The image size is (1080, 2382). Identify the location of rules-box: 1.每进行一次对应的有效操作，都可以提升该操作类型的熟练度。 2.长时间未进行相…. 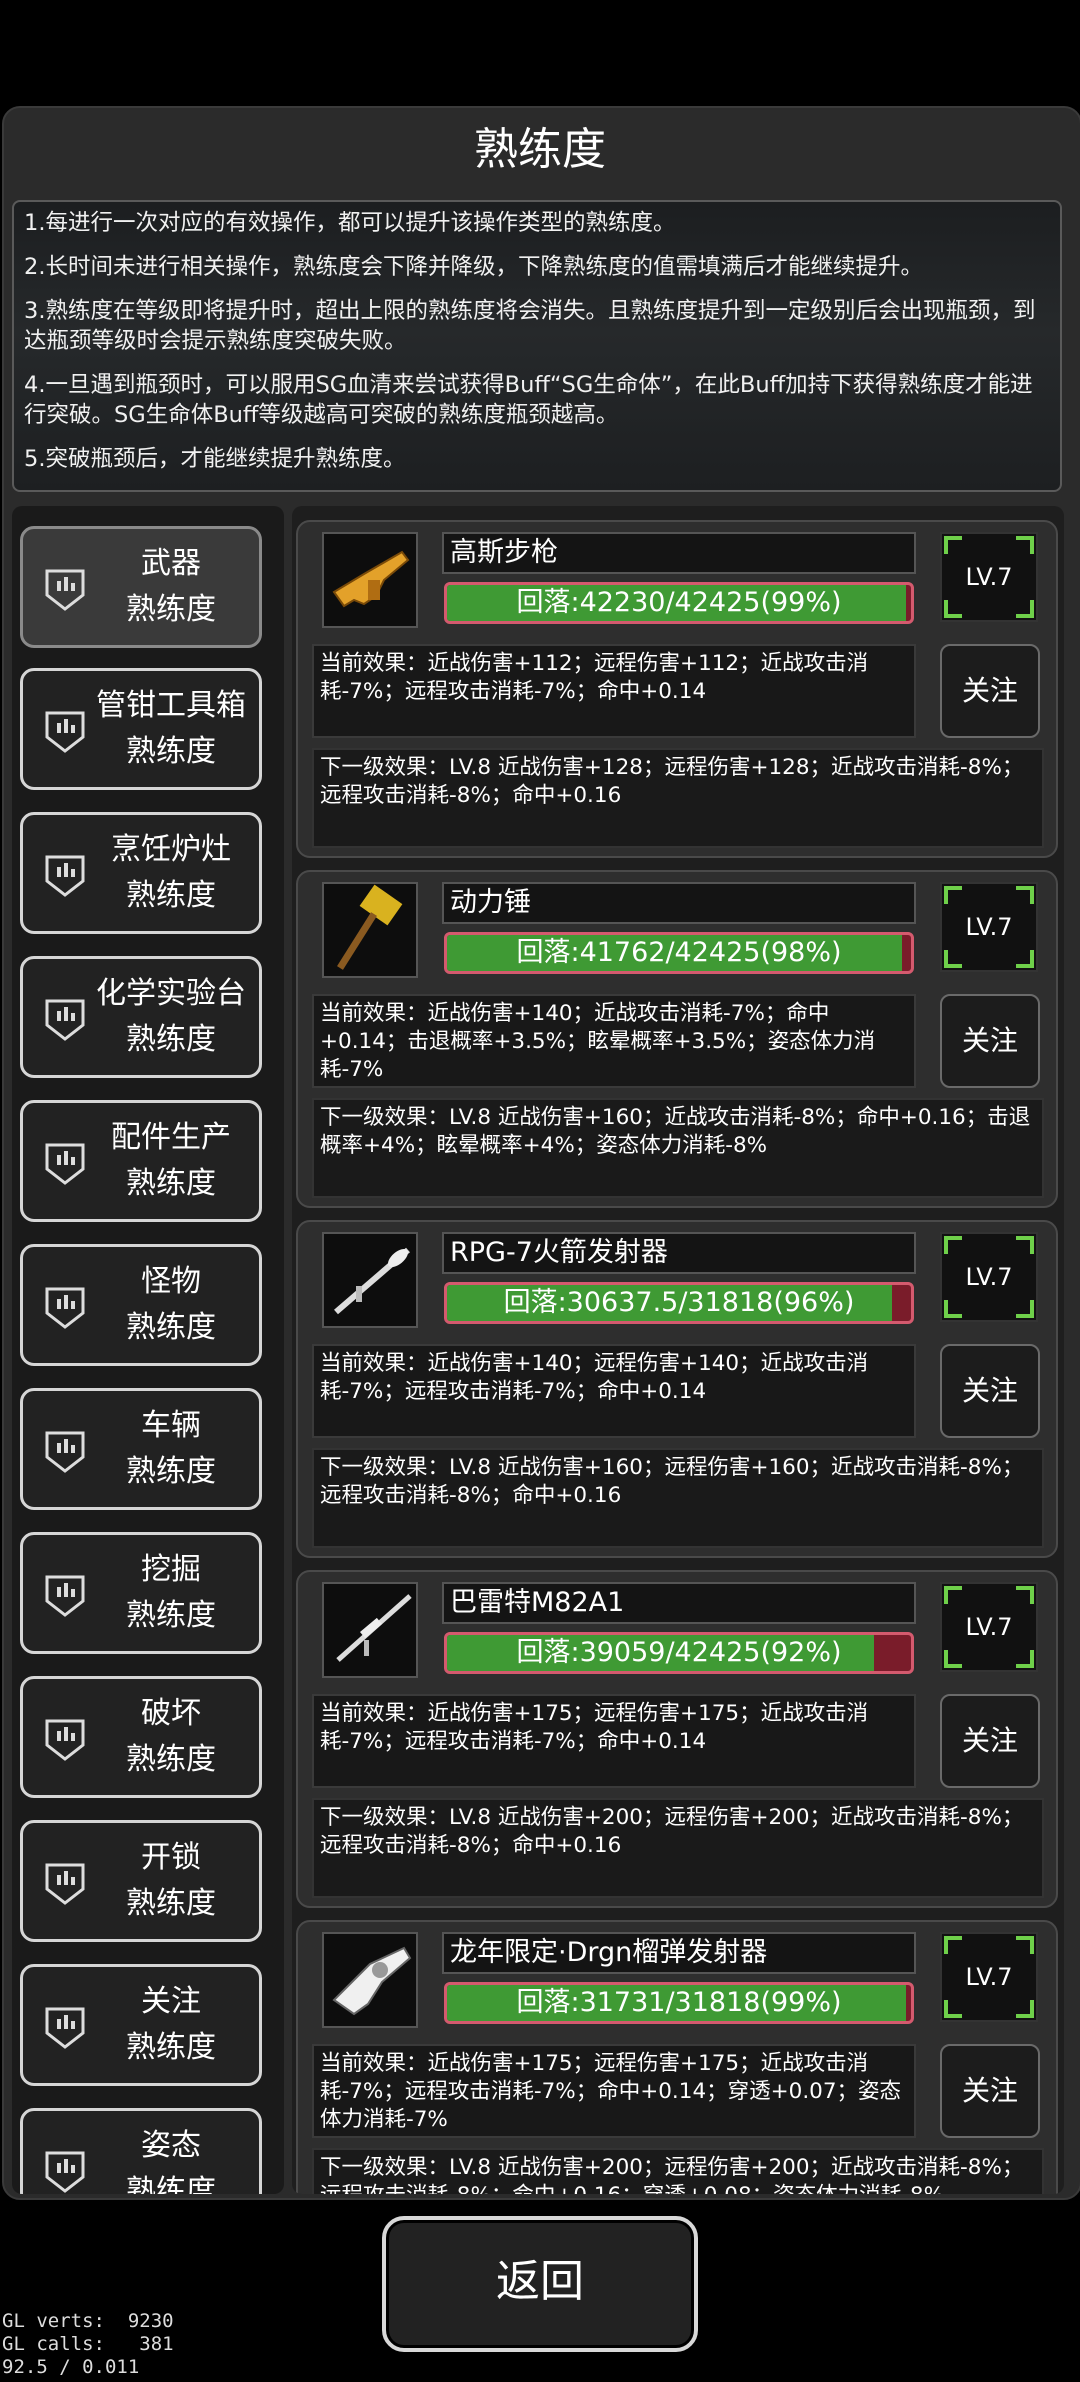
(537, 346).